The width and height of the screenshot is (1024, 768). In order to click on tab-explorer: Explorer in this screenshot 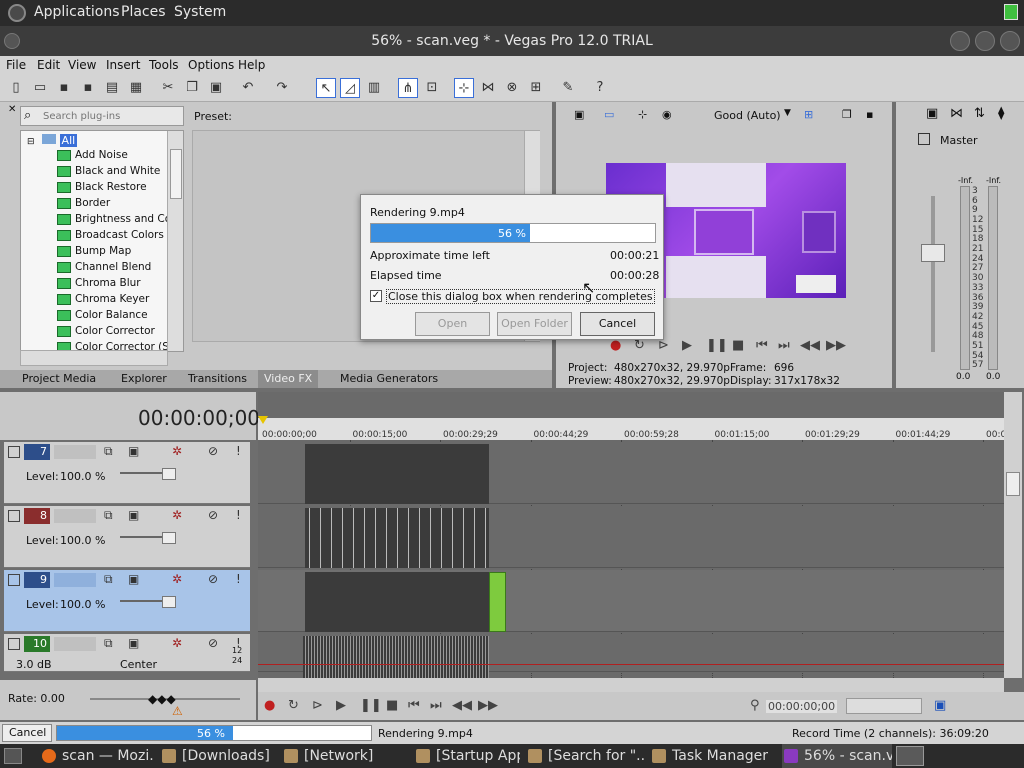, I will do `click(144, 378)`.